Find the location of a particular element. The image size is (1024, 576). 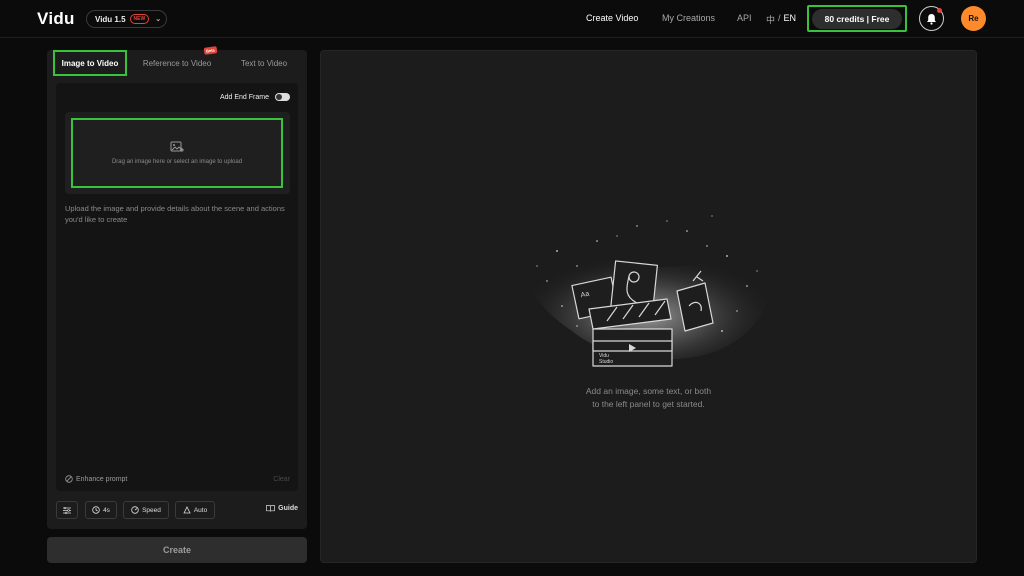

nav-my-creations: My Creations is located at coordinates (688, 18).